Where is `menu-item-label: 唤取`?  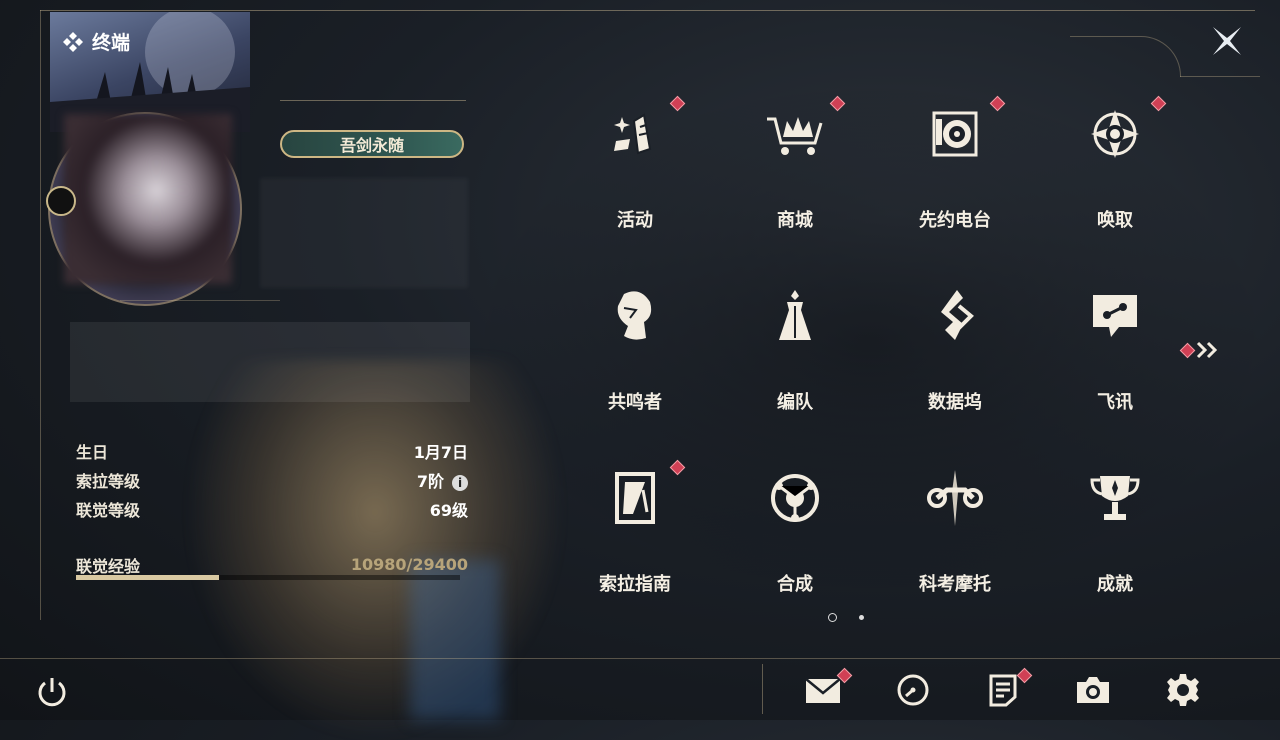 menu-item-label: 唤取 is located at coordinates (1115, 220).